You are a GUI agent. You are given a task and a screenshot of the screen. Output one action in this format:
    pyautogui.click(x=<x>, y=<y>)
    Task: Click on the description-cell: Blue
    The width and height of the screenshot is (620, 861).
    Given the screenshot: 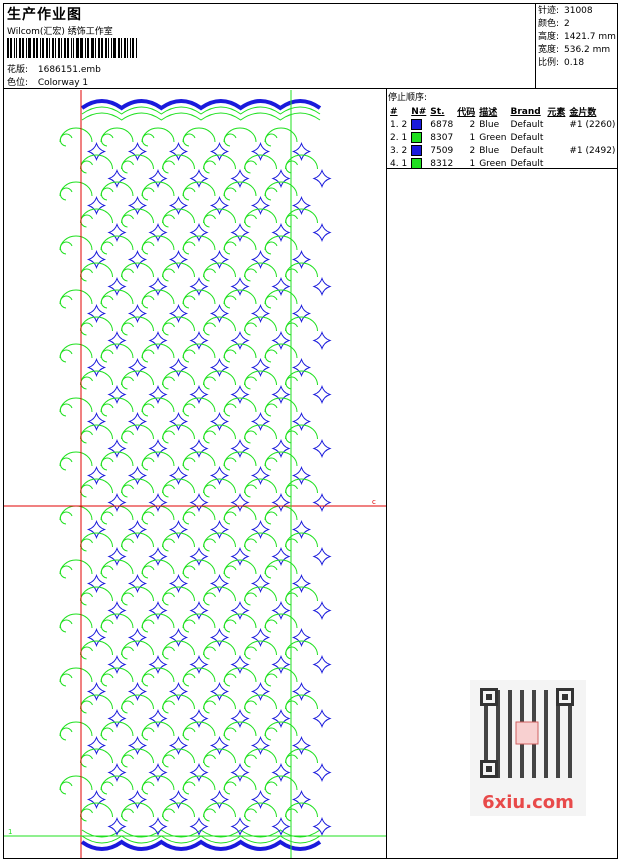 What is the action you would take?
    pyautogui.click(x=489, y=124)
    